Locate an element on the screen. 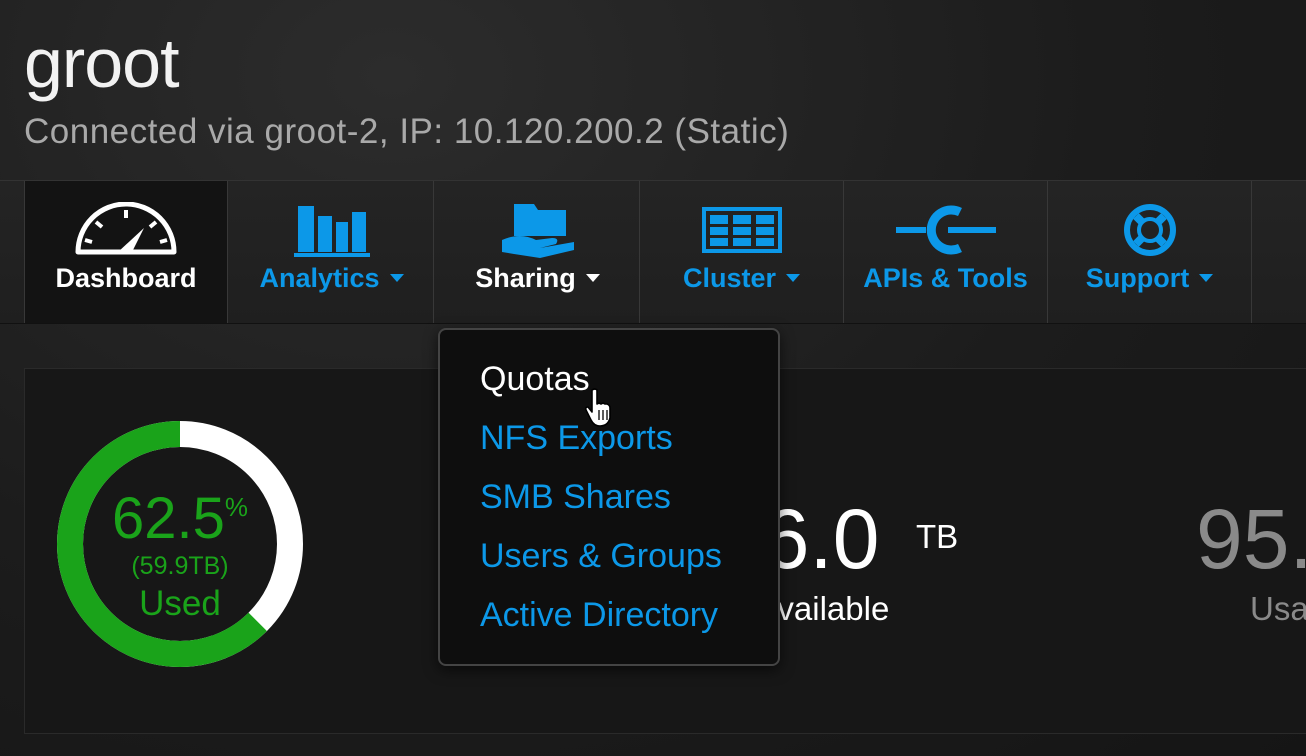 Image resolution: width=1306 pixels, height=756 pixels. capacity-readout: 62.5% (59.9TB) Used is located at coordinates (180, 544).